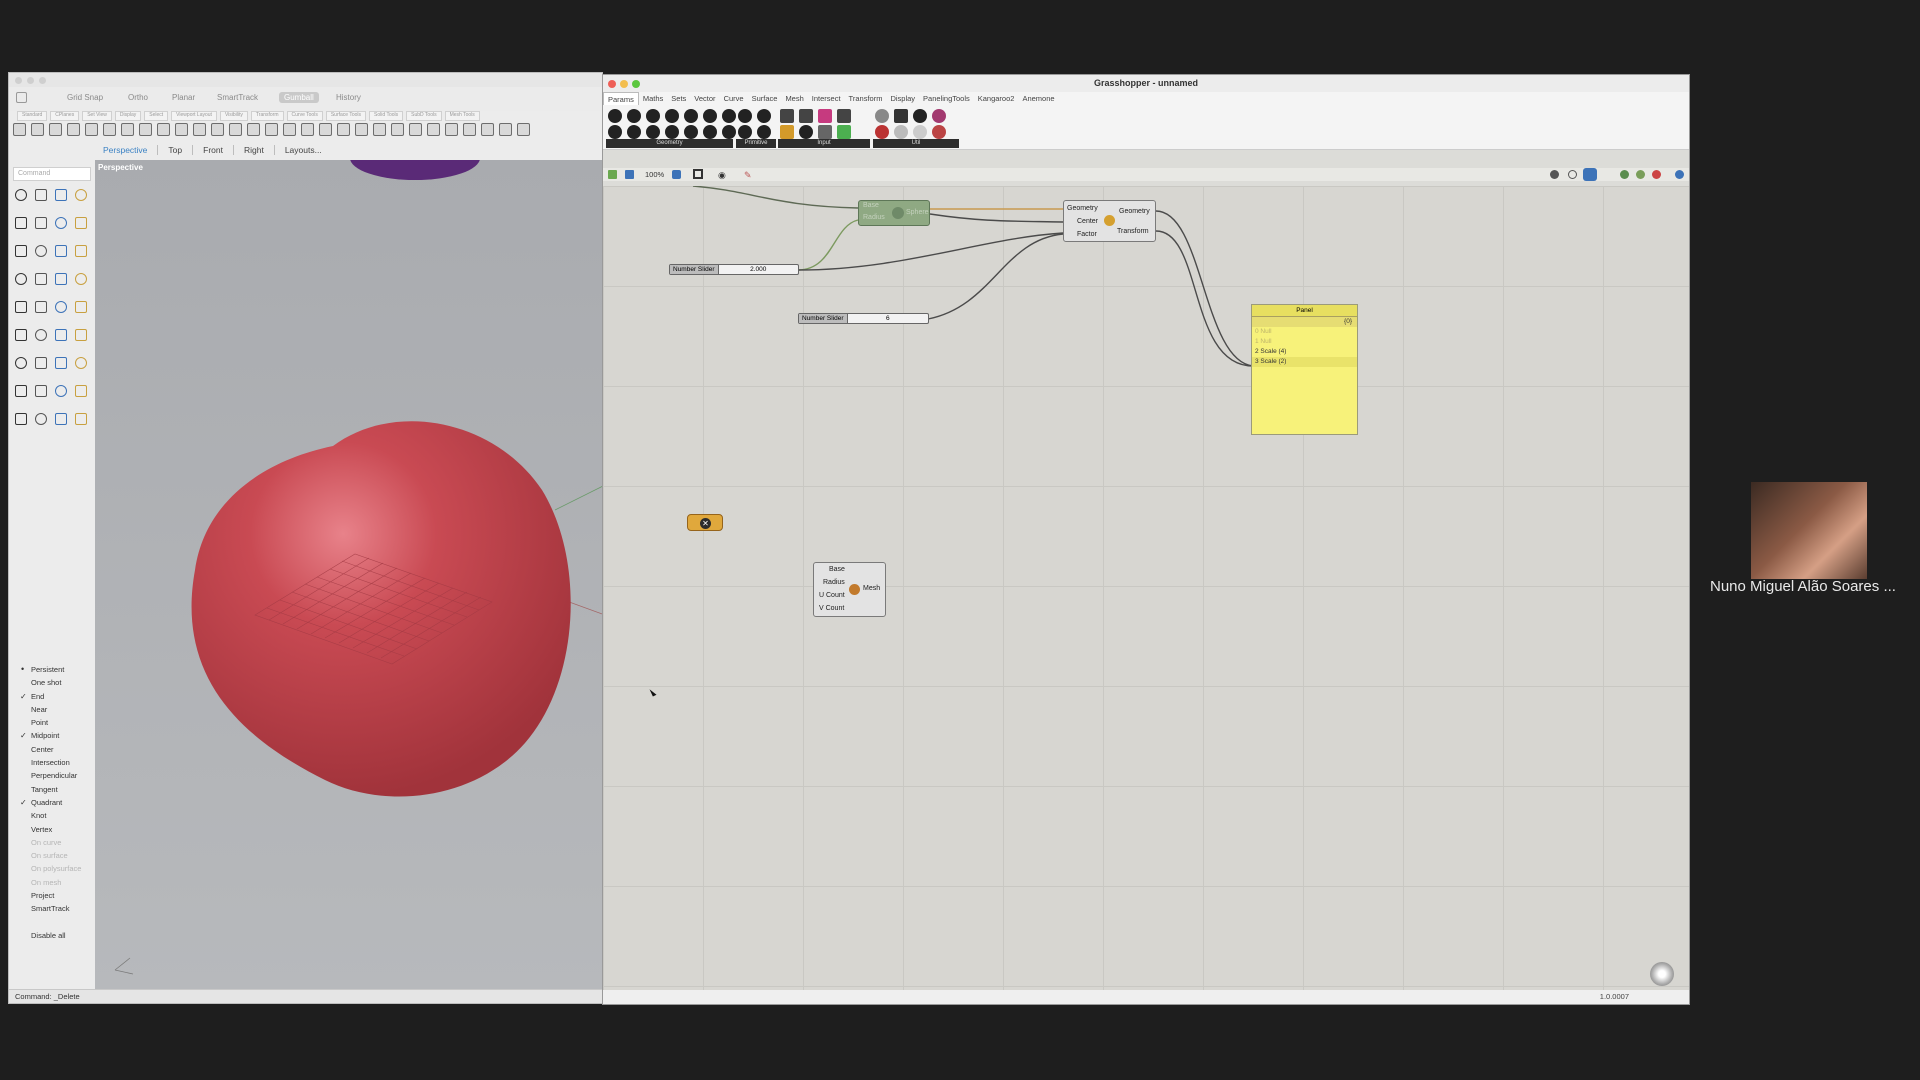 This screenshot has height=1080, width=1920. I want to click on tab-curve: Curve, so click(734, 98).